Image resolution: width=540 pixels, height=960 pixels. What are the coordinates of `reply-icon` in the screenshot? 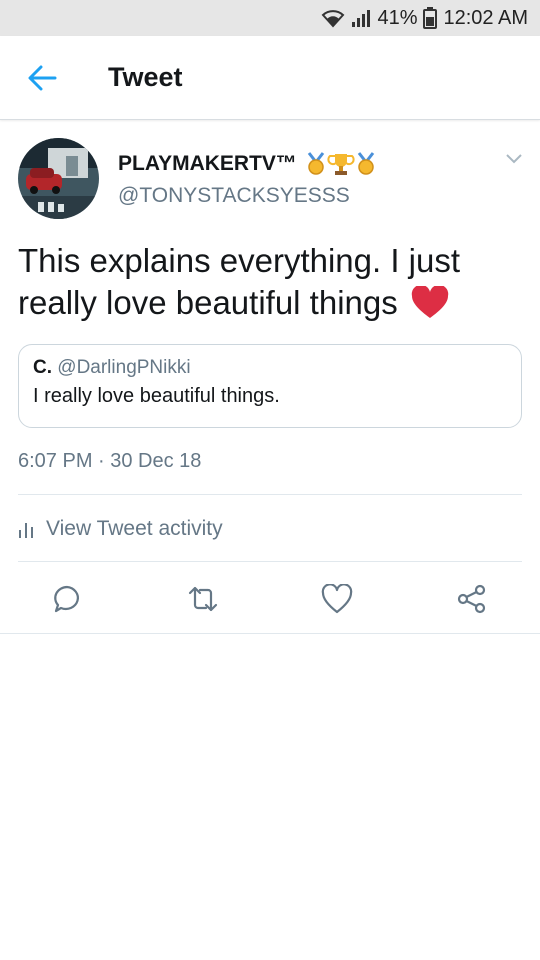 It's located at (66, 599).